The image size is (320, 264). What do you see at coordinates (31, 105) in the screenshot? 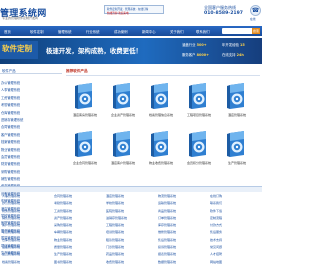
I see `sidebar-item: 考勤管理系统` at bounding box center [31, 105].